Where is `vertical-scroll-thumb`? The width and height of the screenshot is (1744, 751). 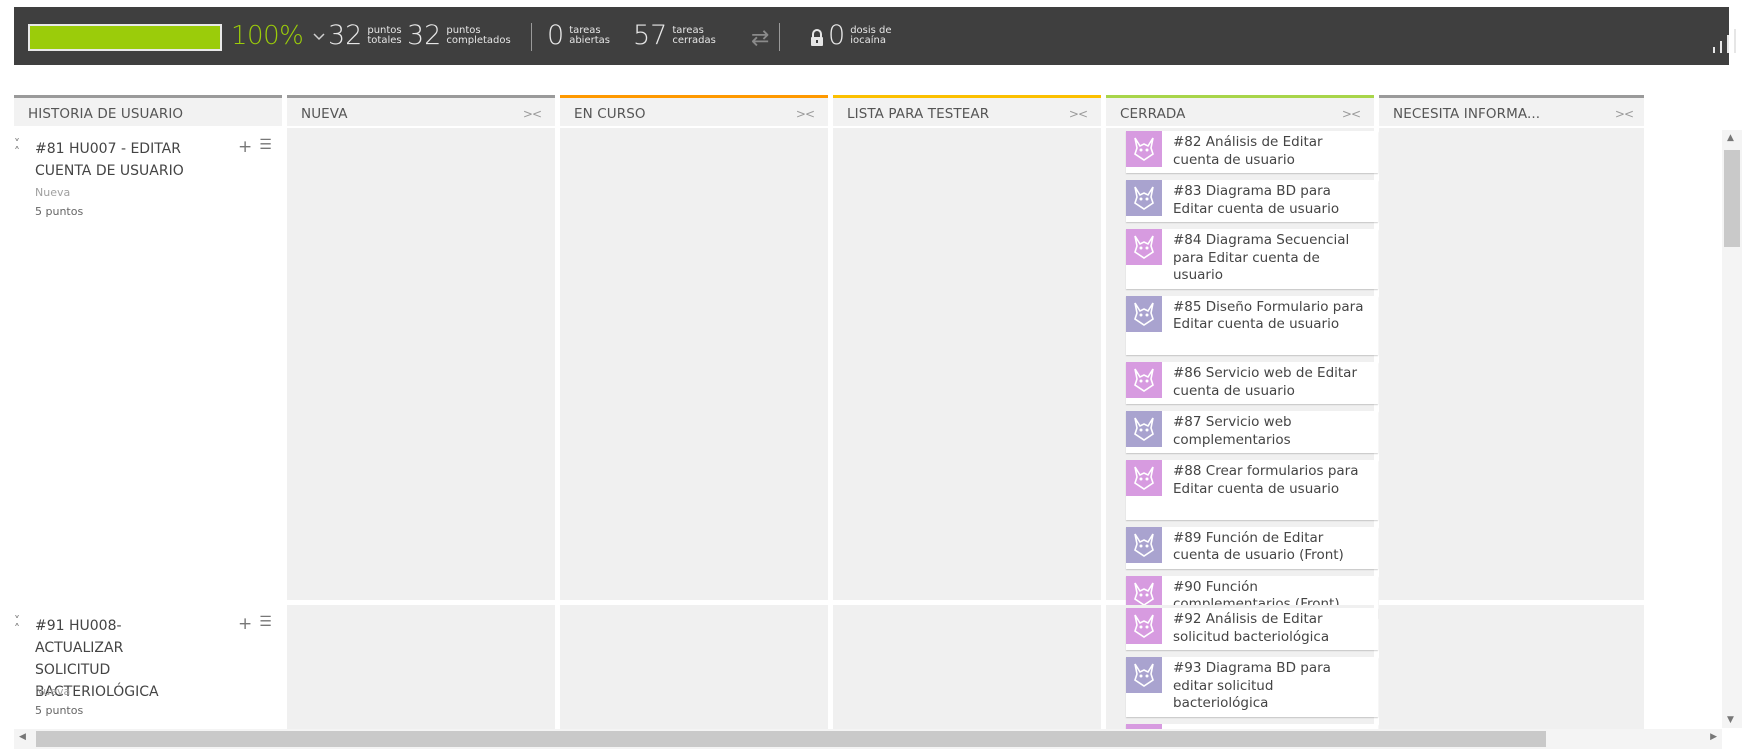
vertical-scroll-thumb is located at coordinates (1732, 198).